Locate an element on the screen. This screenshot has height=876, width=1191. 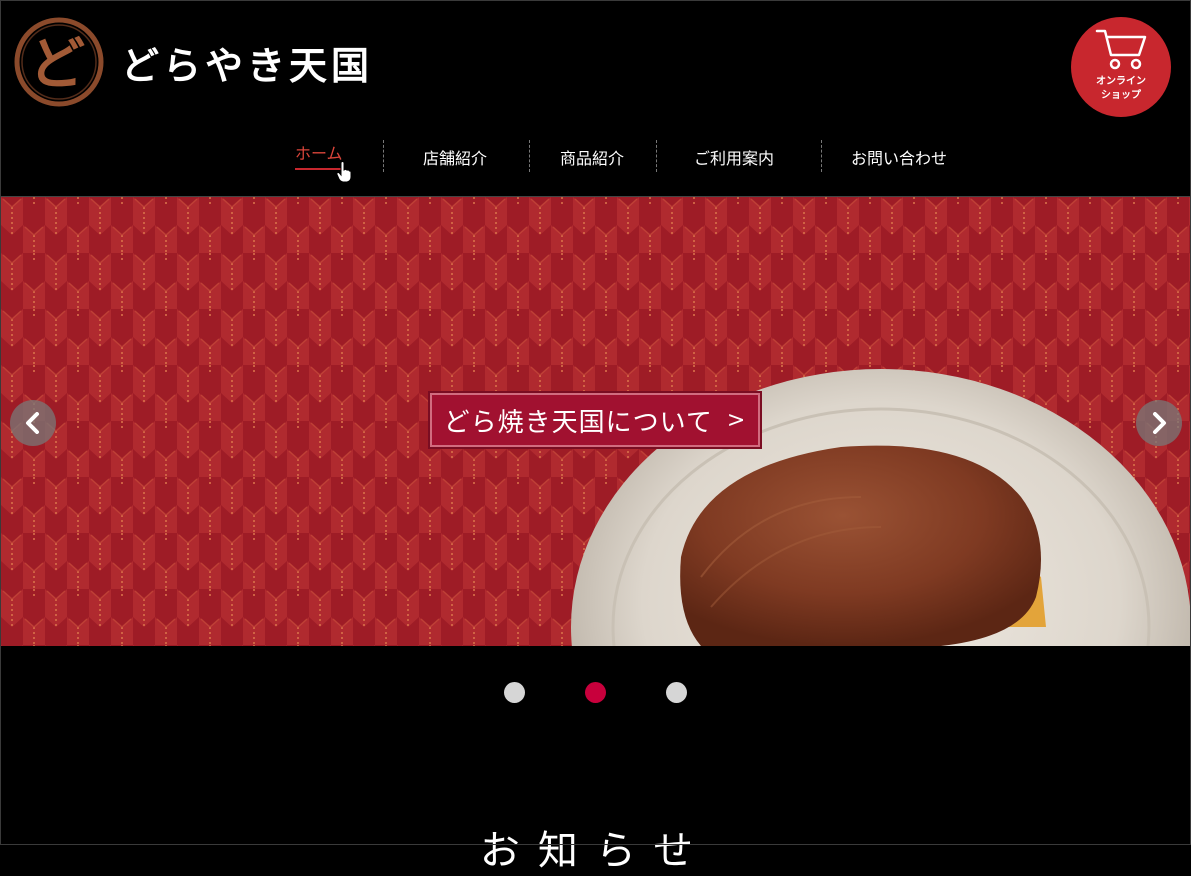
online-shop-button: オンライン ショップ is located at coordinates (1121, 67).